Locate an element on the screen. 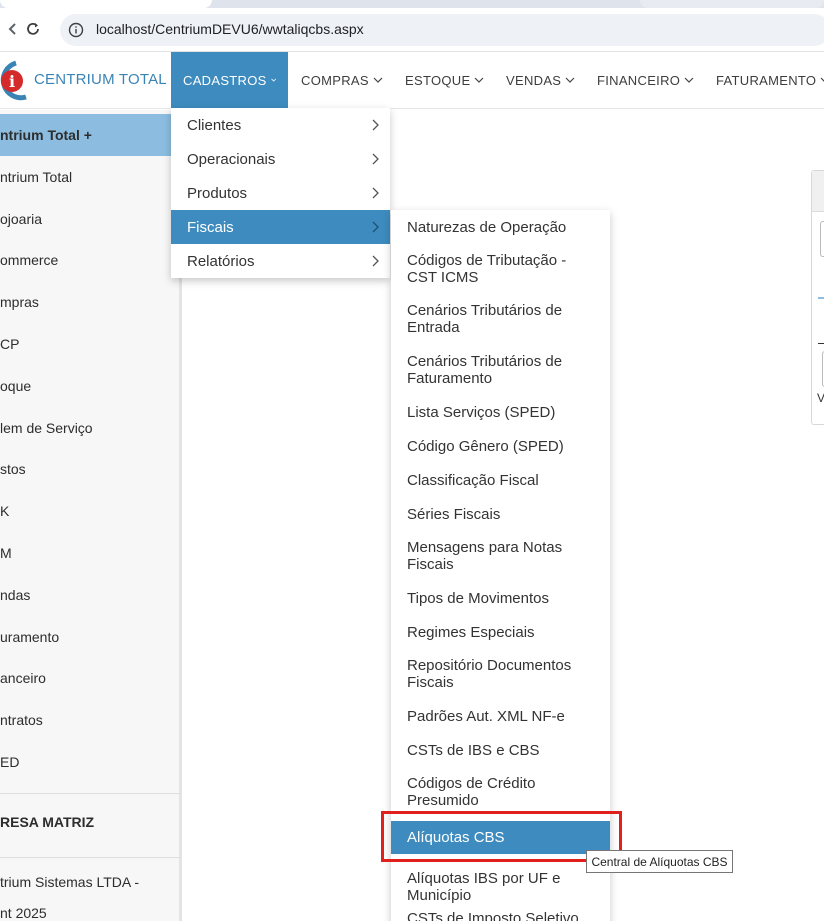 The width and height of the screenshot is (824, 921). menu-estoque: ESTOQUE is located at coordinates (444, 80).